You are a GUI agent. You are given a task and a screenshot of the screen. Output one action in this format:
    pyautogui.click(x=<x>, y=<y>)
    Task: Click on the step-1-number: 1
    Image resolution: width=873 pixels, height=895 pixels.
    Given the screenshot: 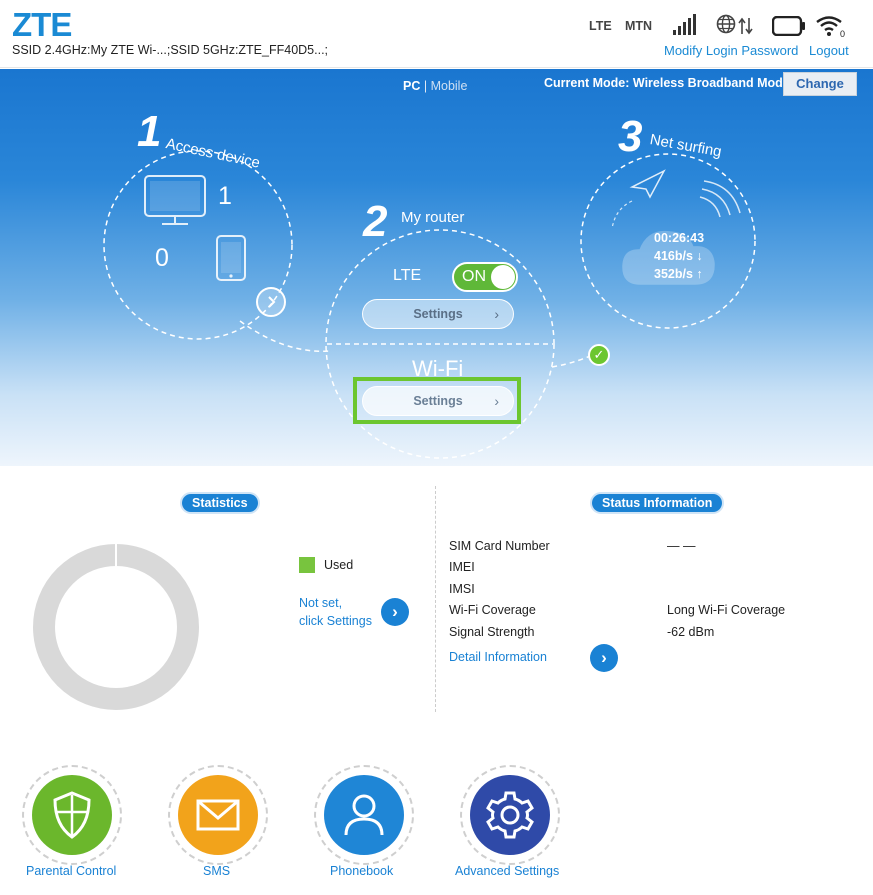 What is the action you would take?
    pyautogui.click(x=149, y=131)
    